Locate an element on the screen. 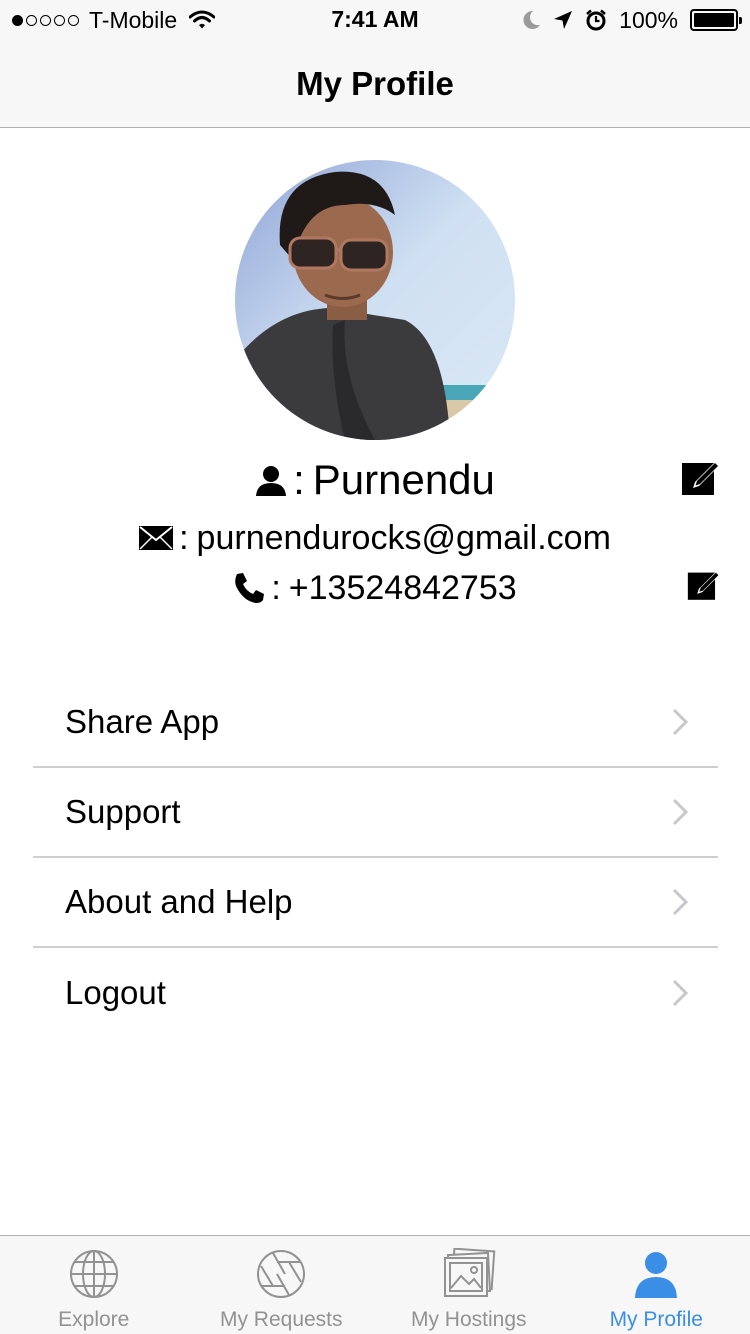  profile-phone-row: : +13524842753 is located at coordinates (375, 588).